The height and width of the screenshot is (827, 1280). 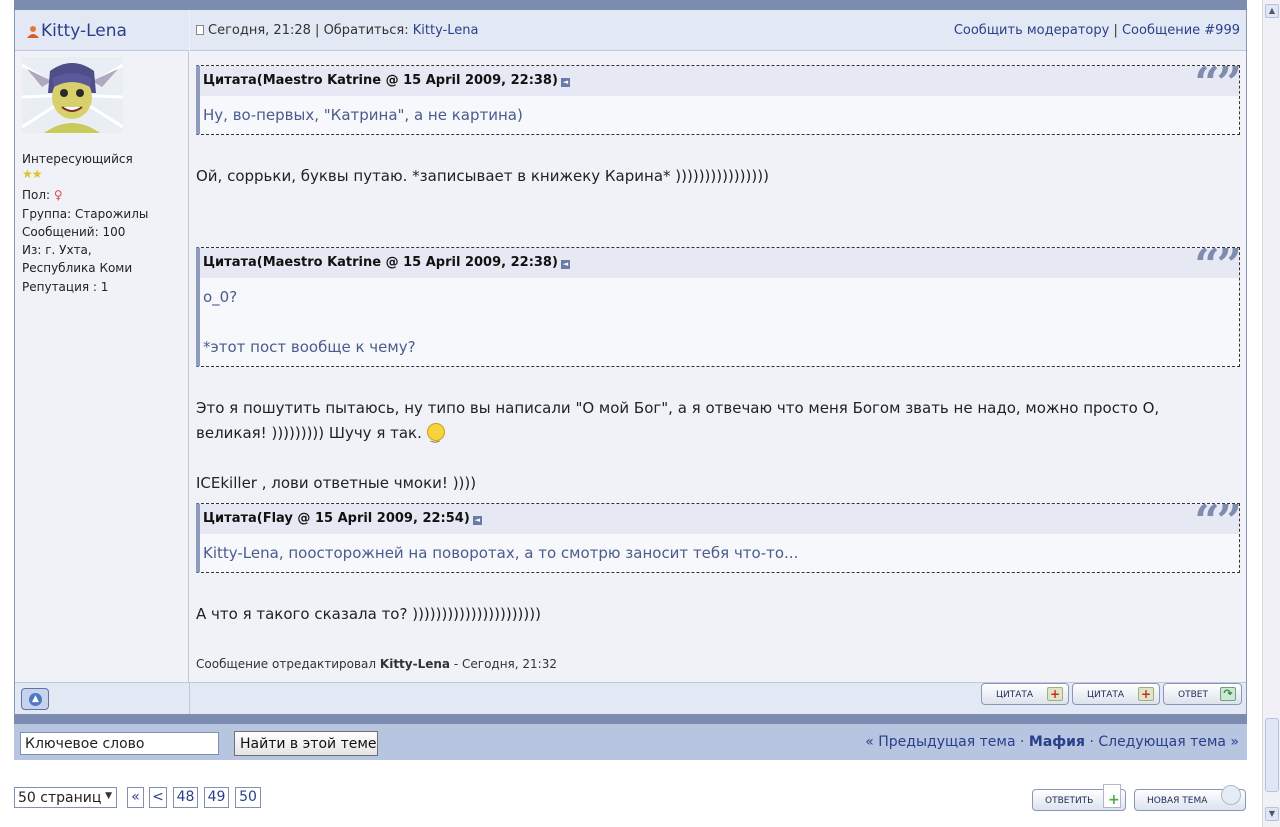 What do you see at coordinates (630, 719) in the screenshot?
I see `separator-bar` at bounding box center [630, 719].